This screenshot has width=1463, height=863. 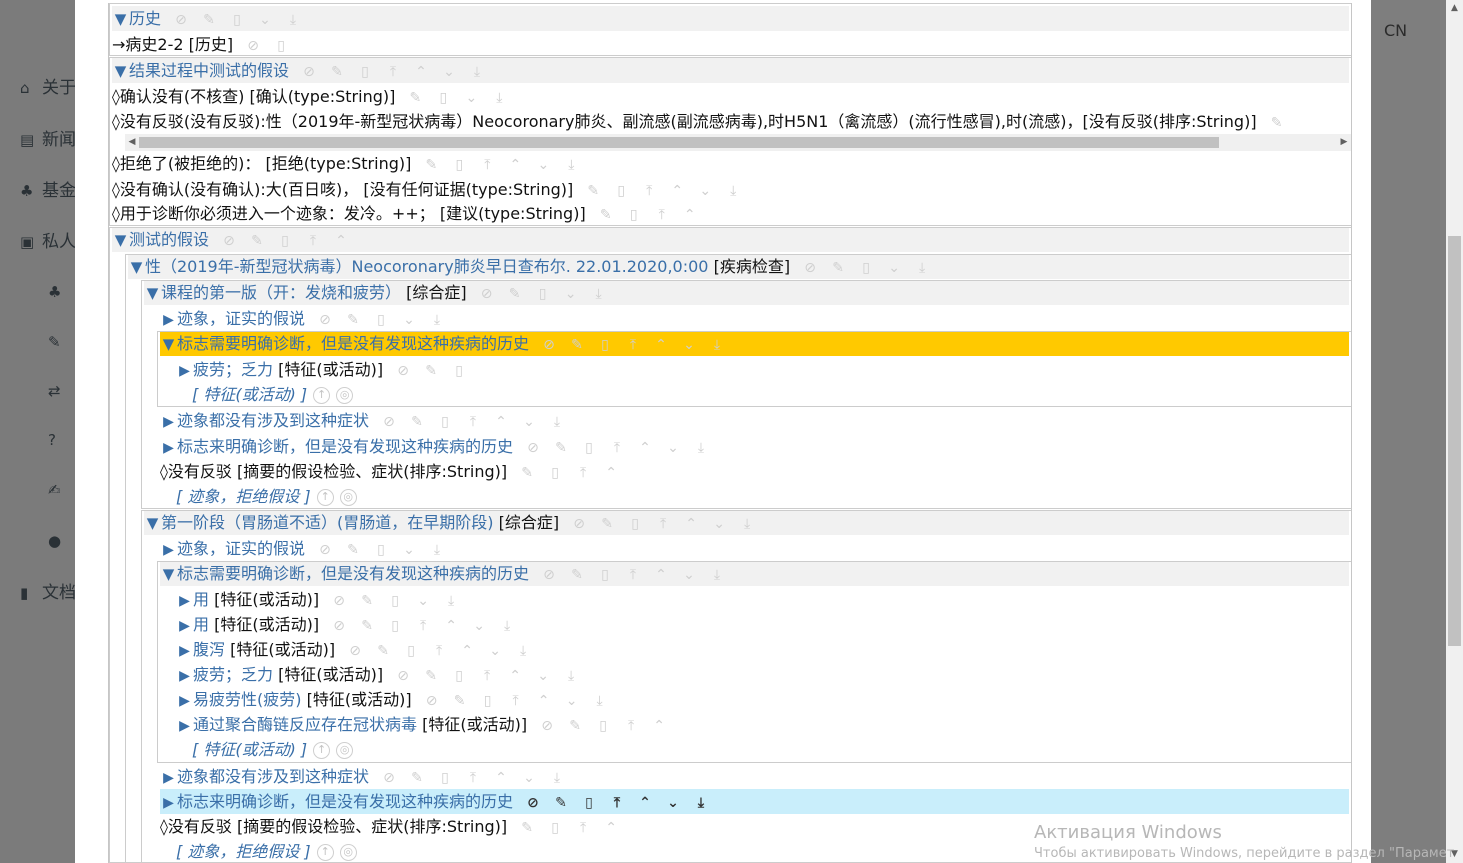 What do you see at coordinates (754, 776) in the screenshot?
I see `tree-node-row: ▶ 迹象都没有涉及到这种症状 ⊘ ✎ ▯ ⤒ ⌃ ⌄ ⤓` at bounding box center [754, 776].